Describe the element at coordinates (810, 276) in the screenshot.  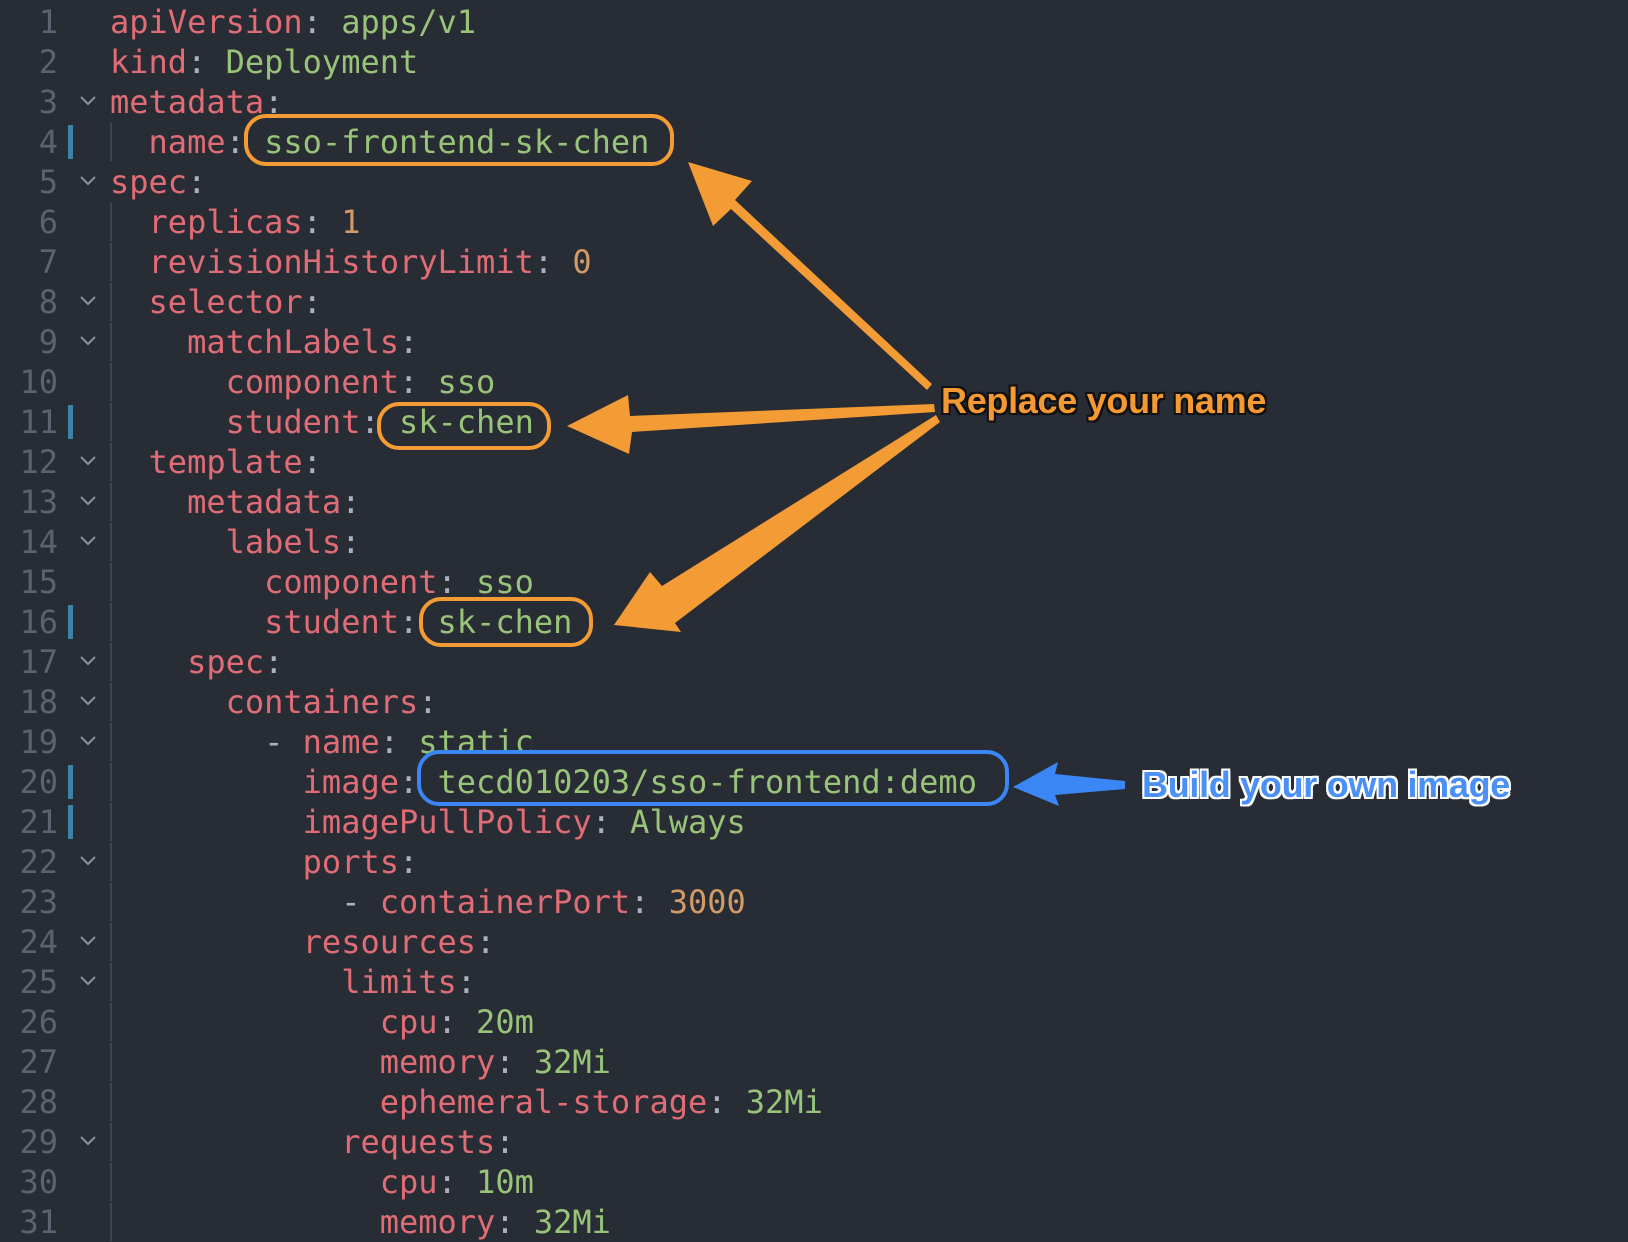
I see `arrow-to-name` at that location.